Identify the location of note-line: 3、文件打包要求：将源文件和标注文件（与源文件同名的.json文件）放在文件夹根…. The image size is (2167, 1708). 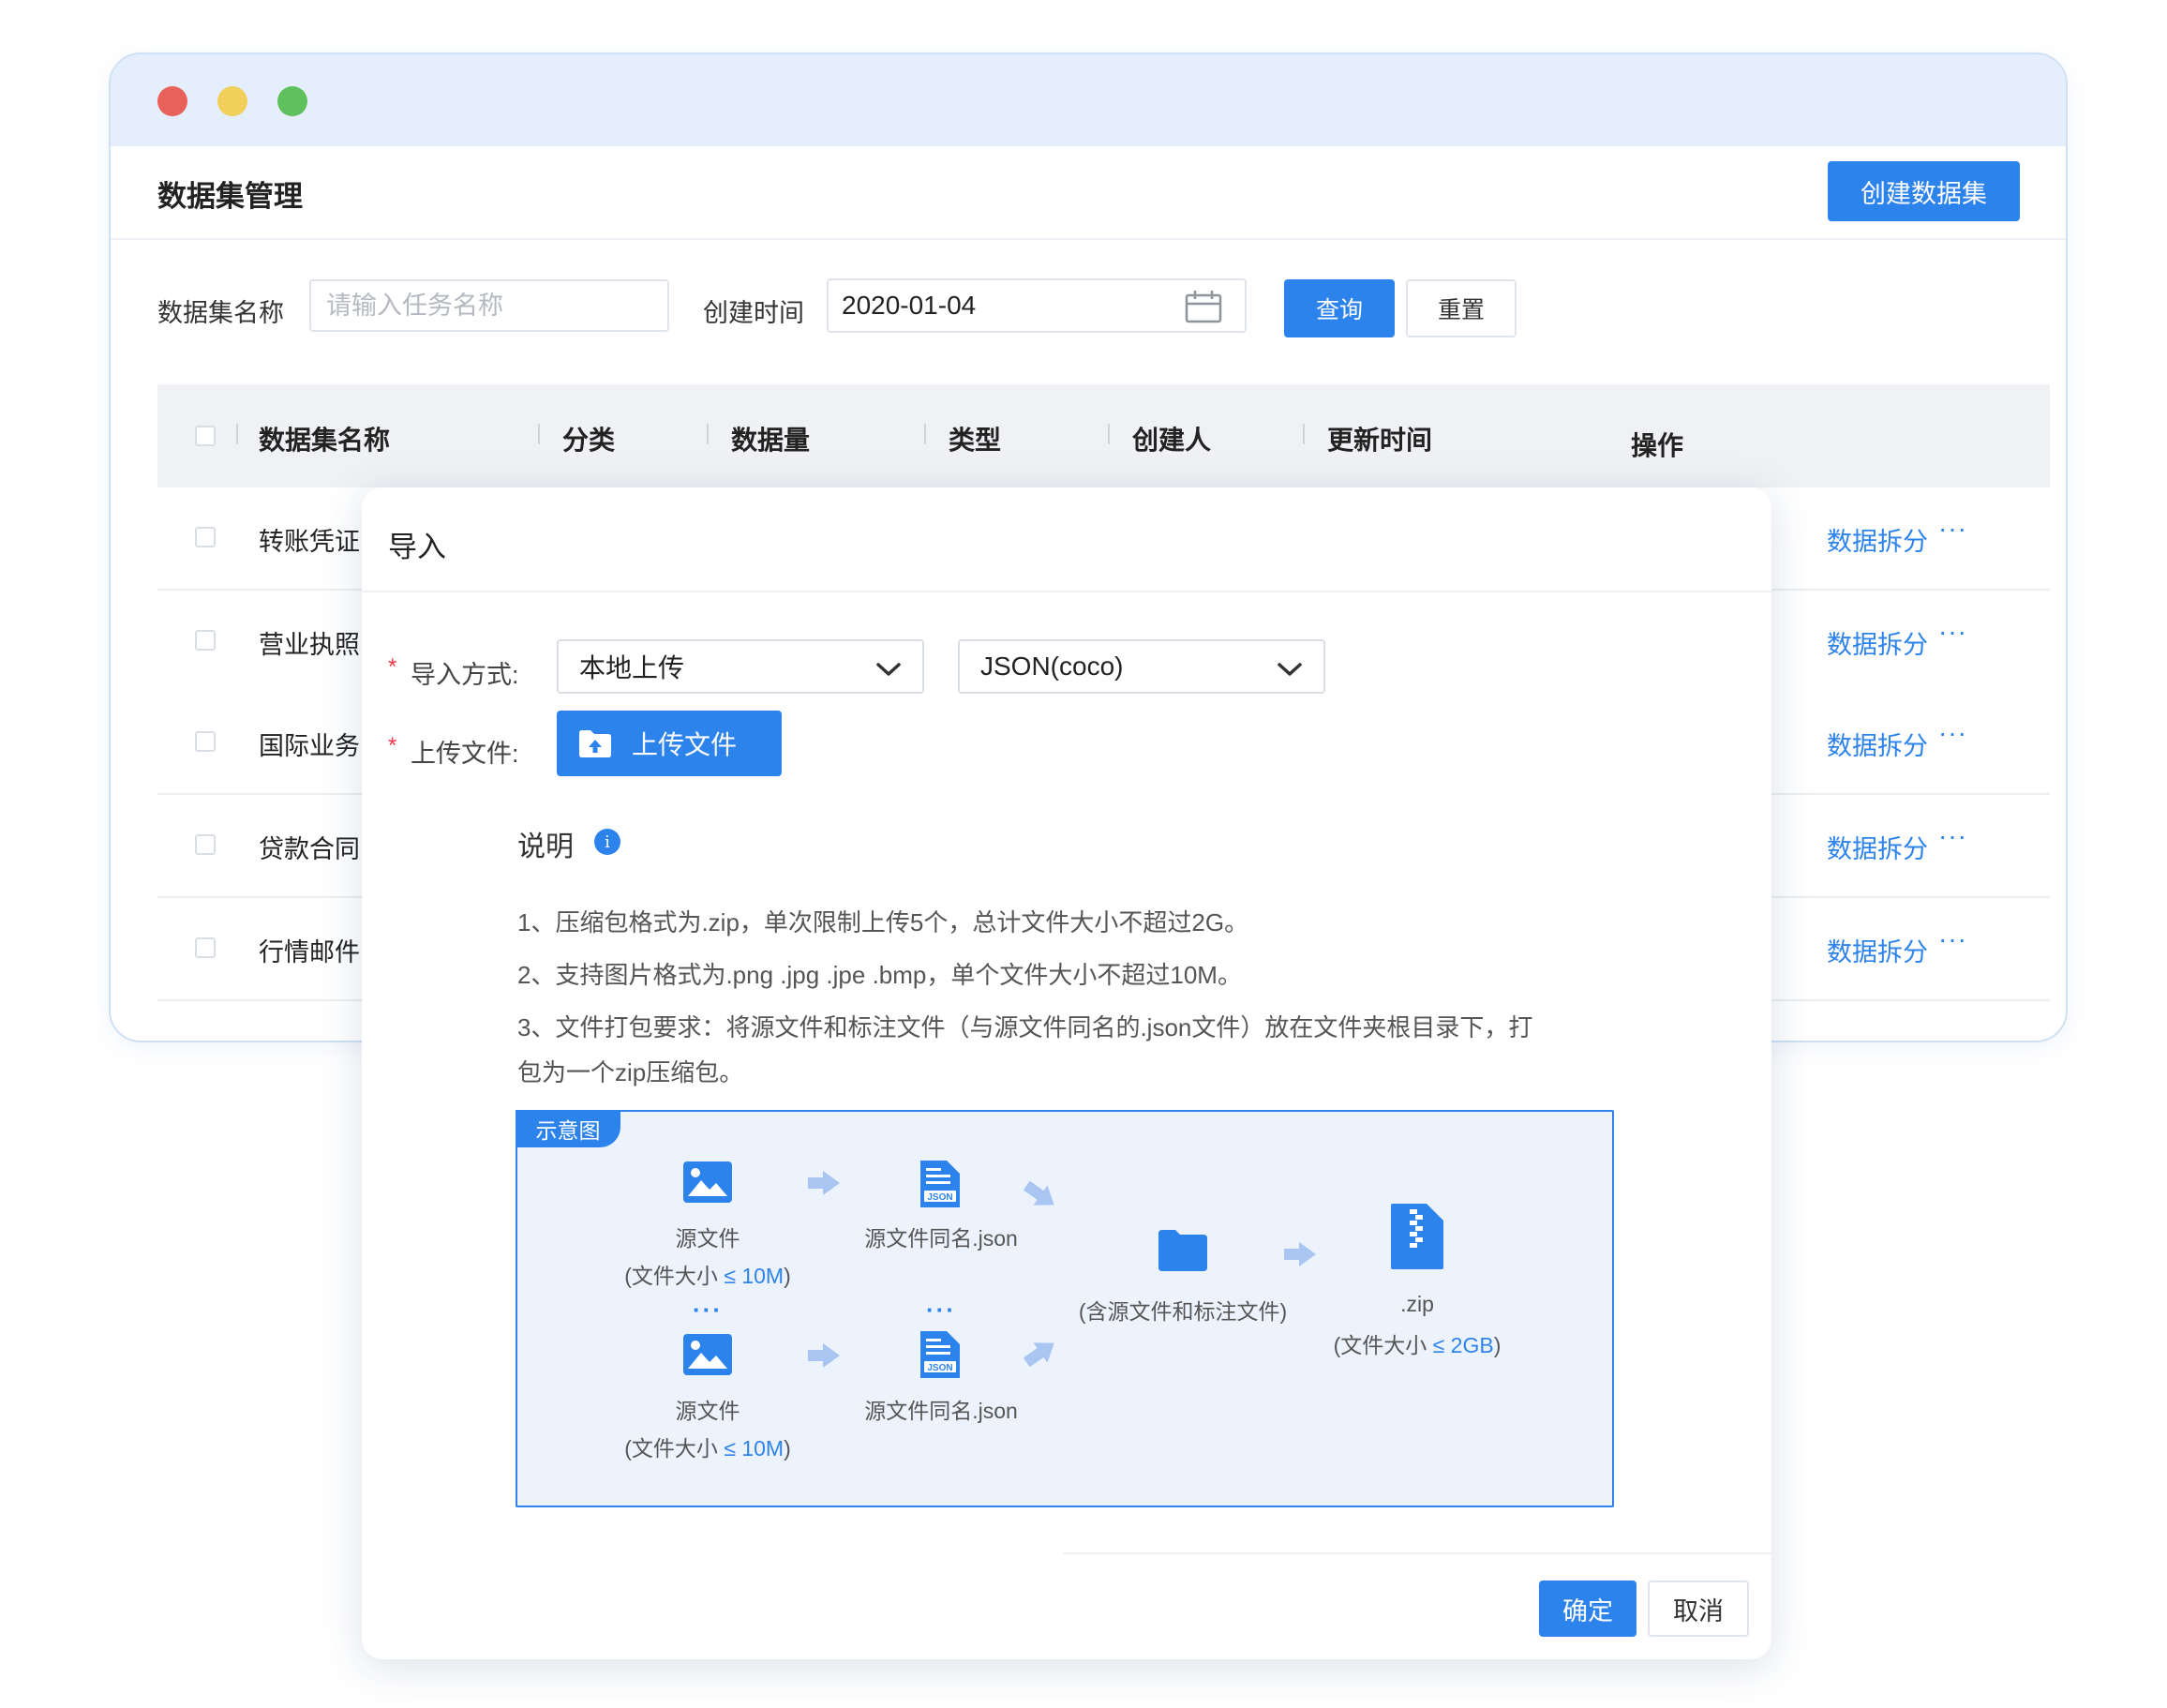
(1025, 1027).